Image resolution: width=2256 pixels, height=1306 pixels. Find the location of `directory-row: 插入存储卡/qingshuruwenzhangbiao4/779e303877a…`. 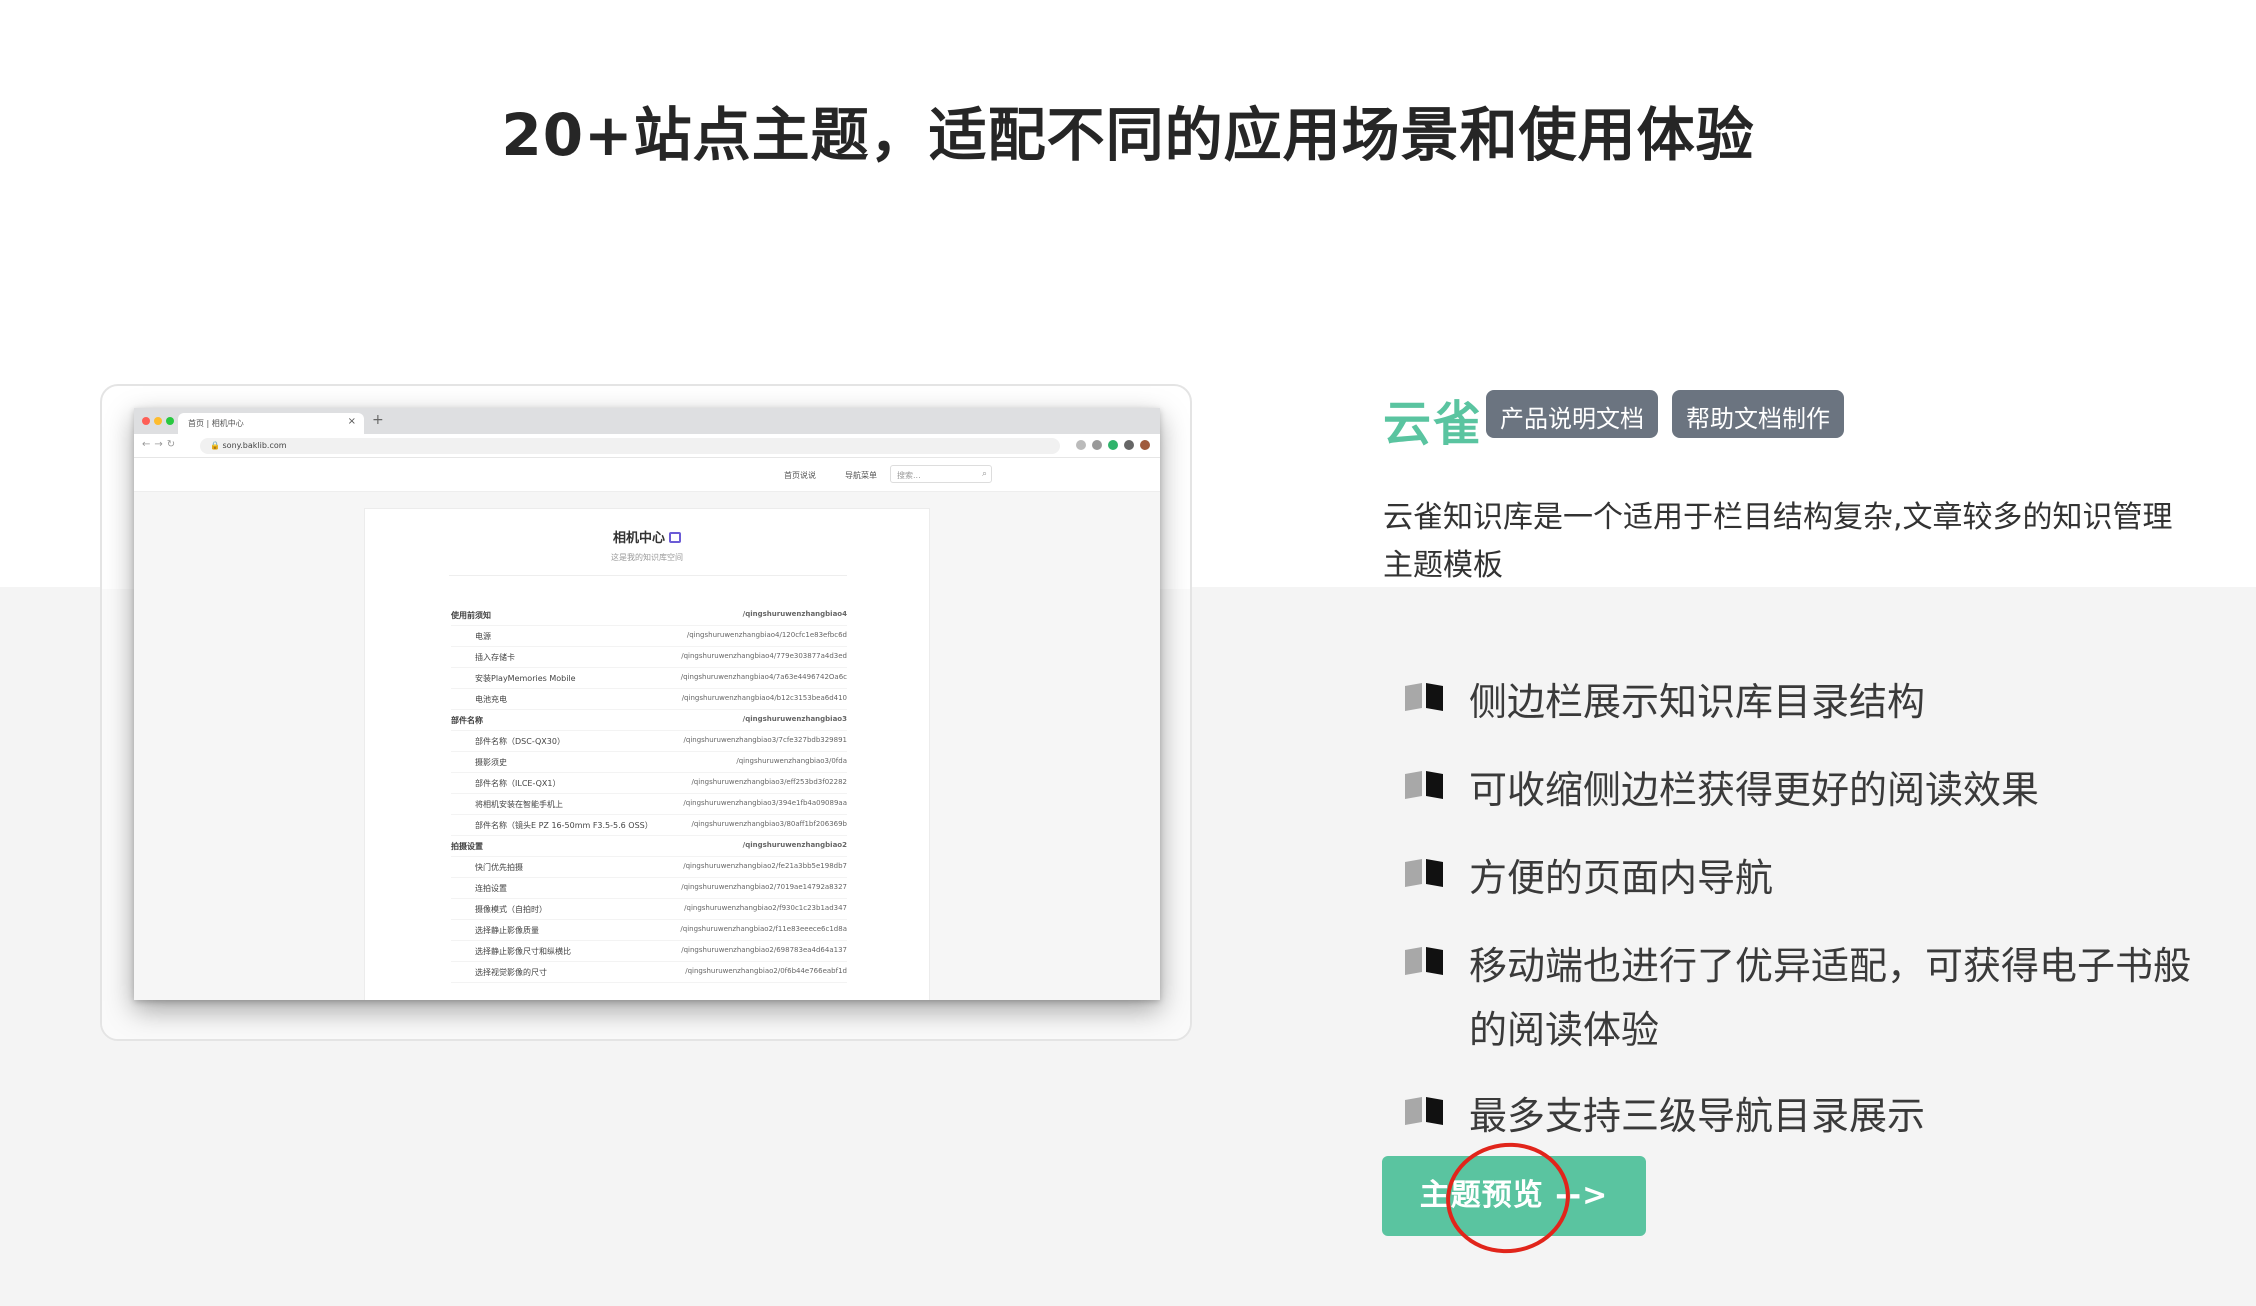

directory-row: 插入存储卡/qingshuruwenzhangbiao4/779e303877a… is located at coordinates (649, 657).